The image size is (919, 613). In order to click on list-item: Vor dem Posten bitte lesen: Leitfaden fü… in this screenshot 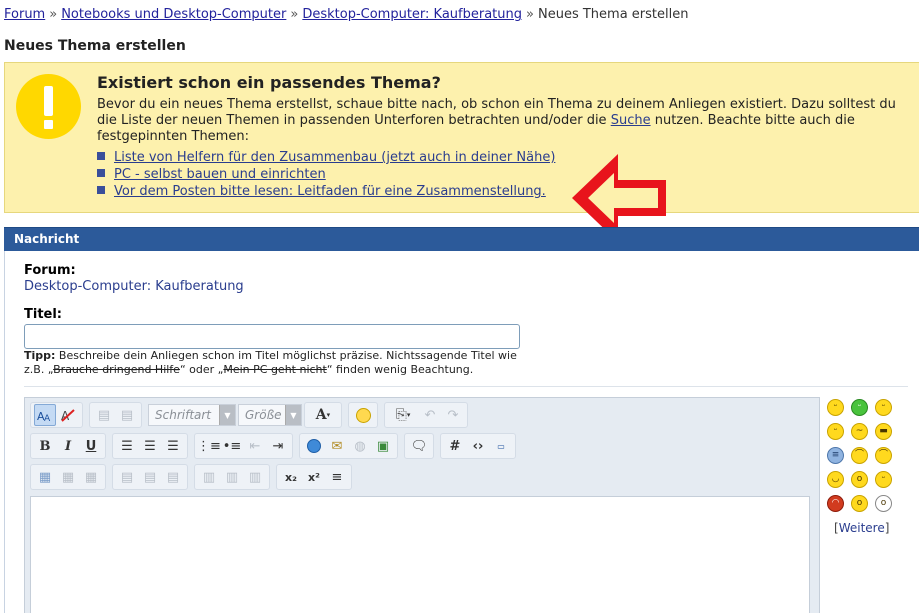, I will do `click(326, 191)`.